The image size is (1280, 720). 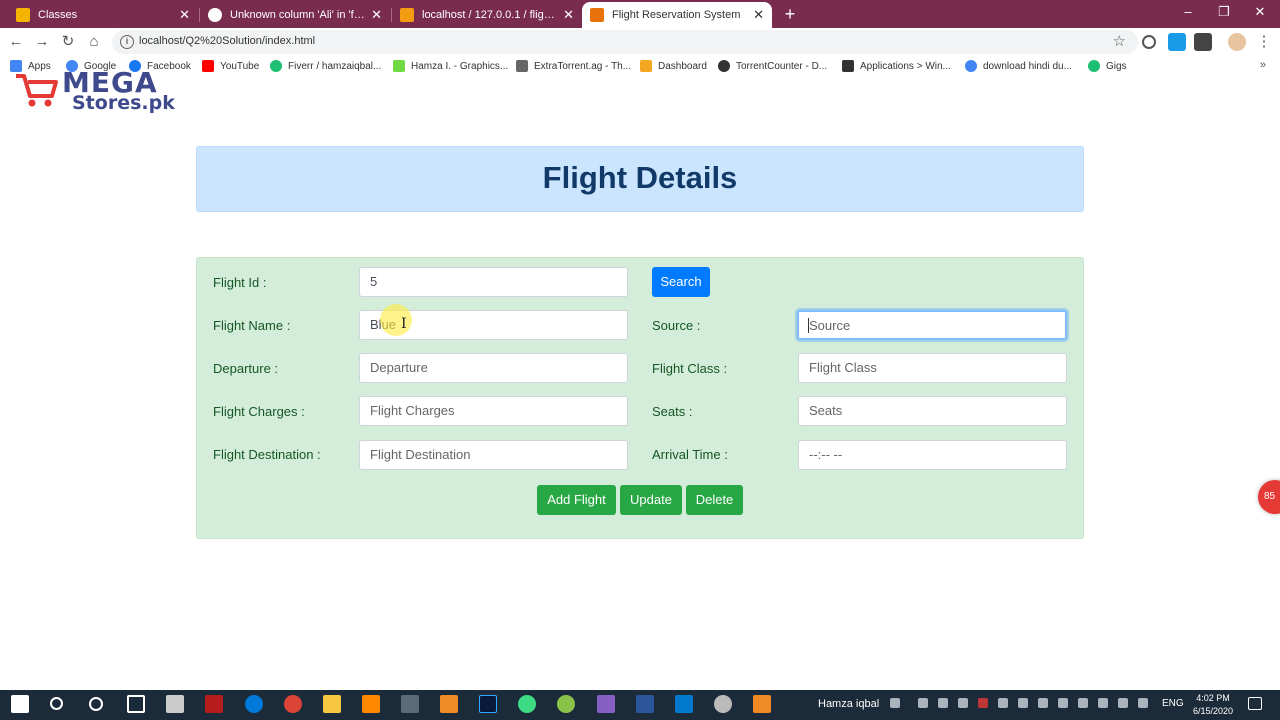 I want to click on arrival-time-input: --:-- --, so click(x=932, y=455).